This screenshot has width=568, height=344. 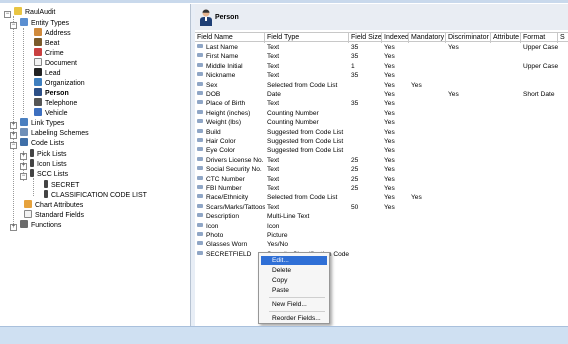 I want to click on tree-node-icon-lists: + Icon Lists, so click(x=43, y=164).